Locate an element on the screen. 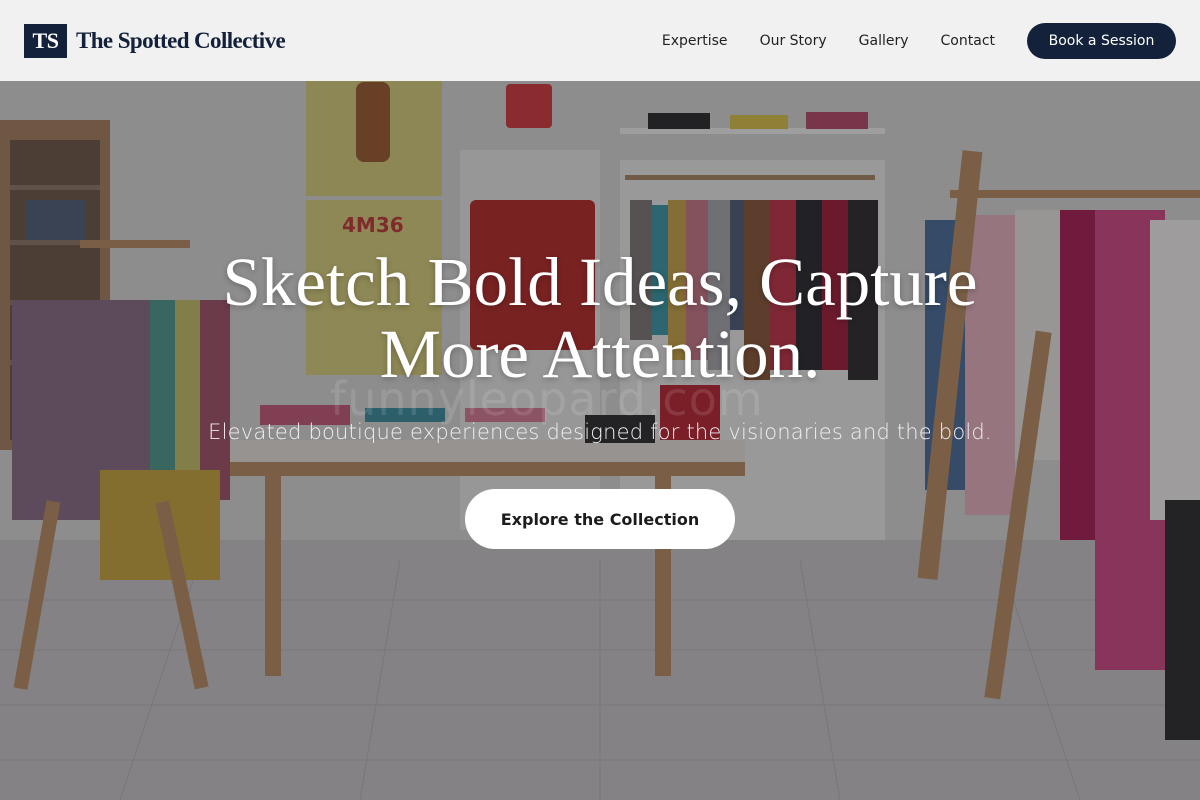 This screenshot has width=1200, height=800. explore-collection-button: Explore the Collection is located at coordinates (600, 519).